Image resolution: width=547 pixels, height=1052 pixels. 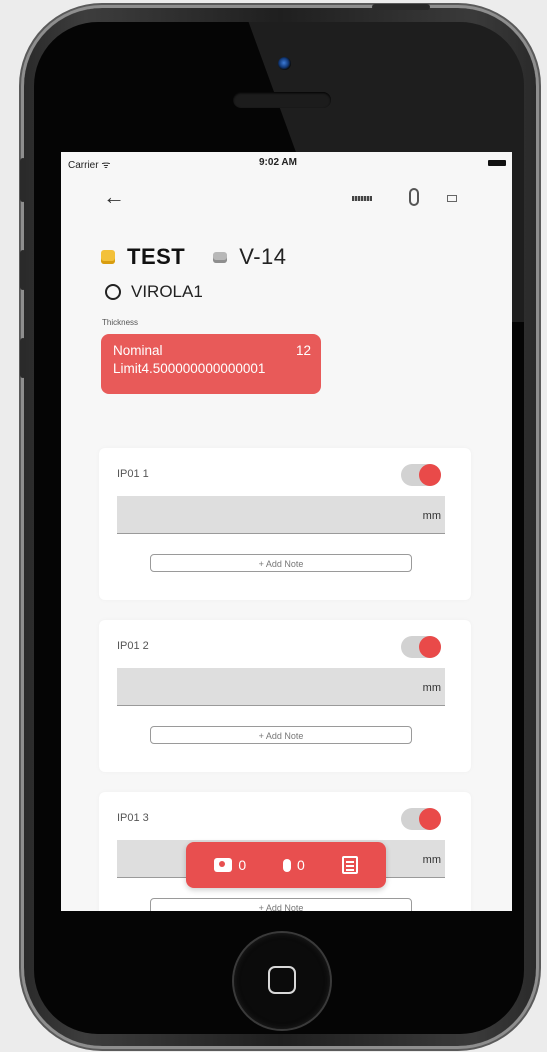 What do you see at coordinates (89, 165) in the screenshot?
I see `carrier-label: Carrier ᯤ` at bounding box center [89, 165].